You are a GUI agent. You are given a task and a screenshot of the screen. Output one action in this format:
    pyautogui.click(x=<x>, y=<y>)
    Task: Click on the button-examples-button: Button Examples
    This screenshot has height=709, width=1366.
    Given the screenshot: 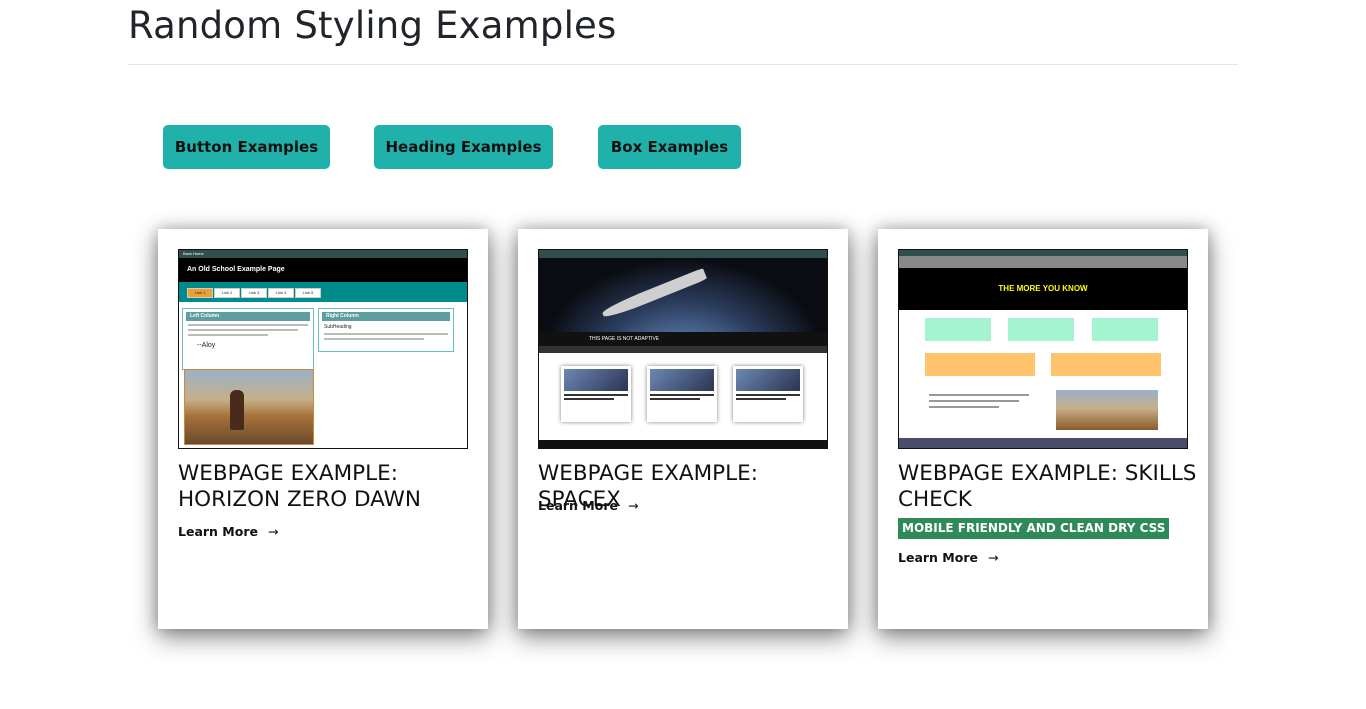 What is the action you would take?
    pyautogui.click(x=246, y=147)
    